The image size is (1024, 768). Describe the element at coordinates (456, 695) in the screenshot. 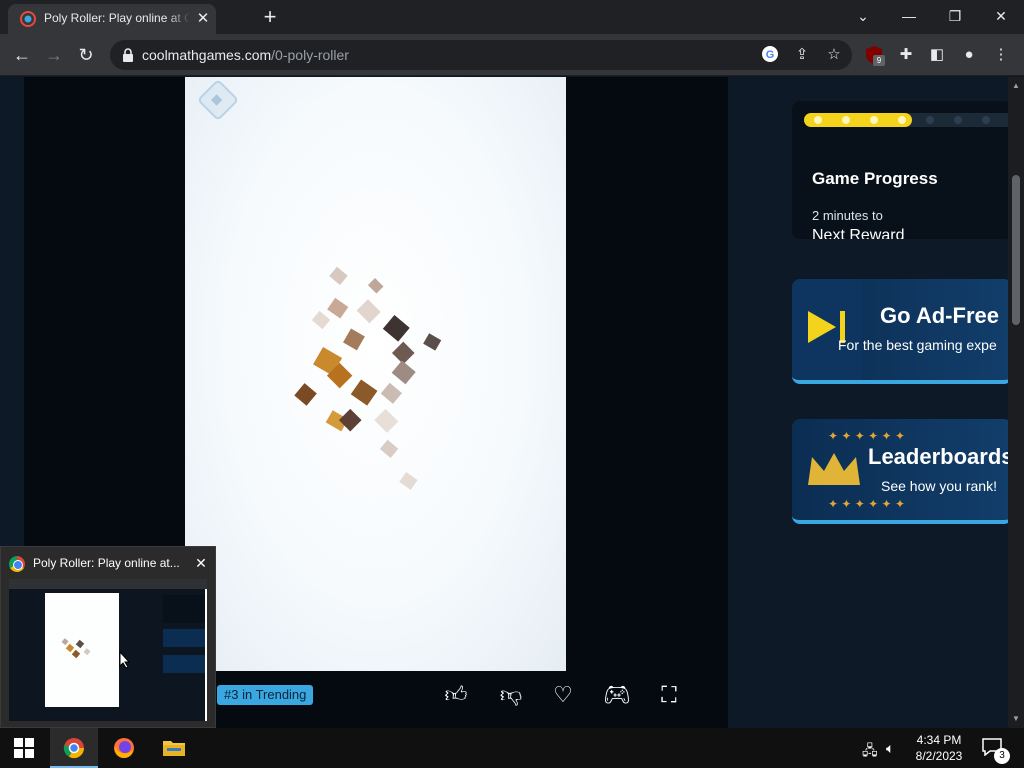

I see `thumbs-up-icon: 👍︎` at that location.